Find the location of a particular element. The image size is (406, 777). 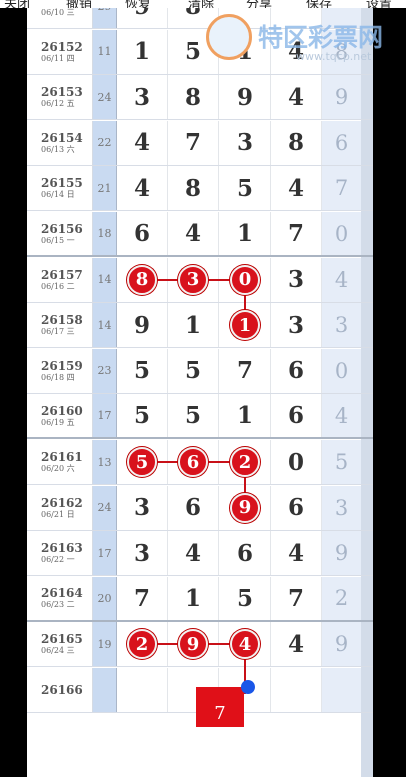

table-row: 26155 06/14 日 21 4 8 5 4 7 is located at coordinates (200, 189).